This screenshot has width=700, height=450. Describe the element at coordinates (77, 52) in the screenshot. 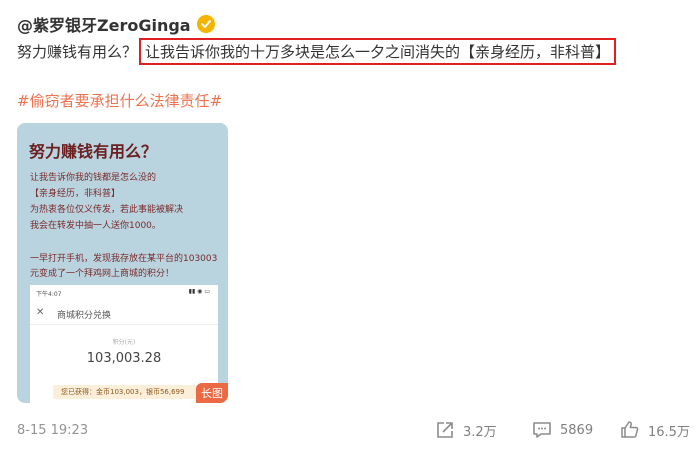

I see `post-text-prefix: 努力赚钱有用么？` at that location.